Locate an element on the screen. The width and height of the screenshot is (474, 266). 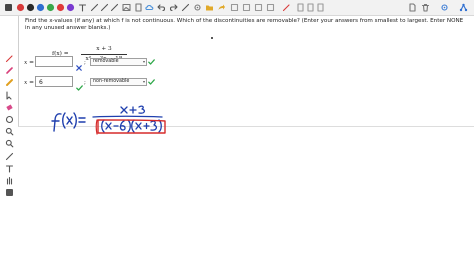
handwritten-equals is located at coordinates (82, 120).